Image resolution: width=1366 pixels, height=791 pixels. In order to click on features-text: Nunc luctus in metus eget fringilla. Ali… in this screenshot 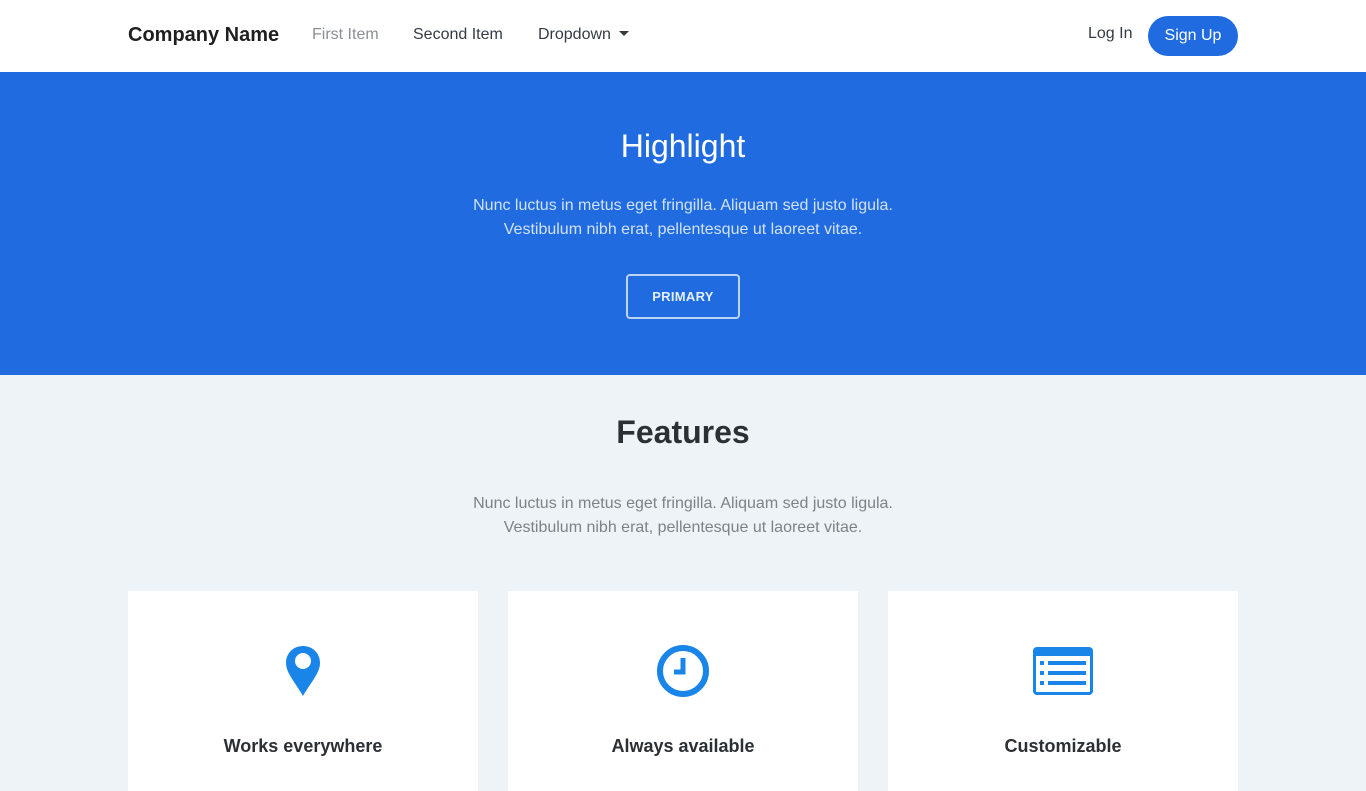, I will do `click(683, 516)`.